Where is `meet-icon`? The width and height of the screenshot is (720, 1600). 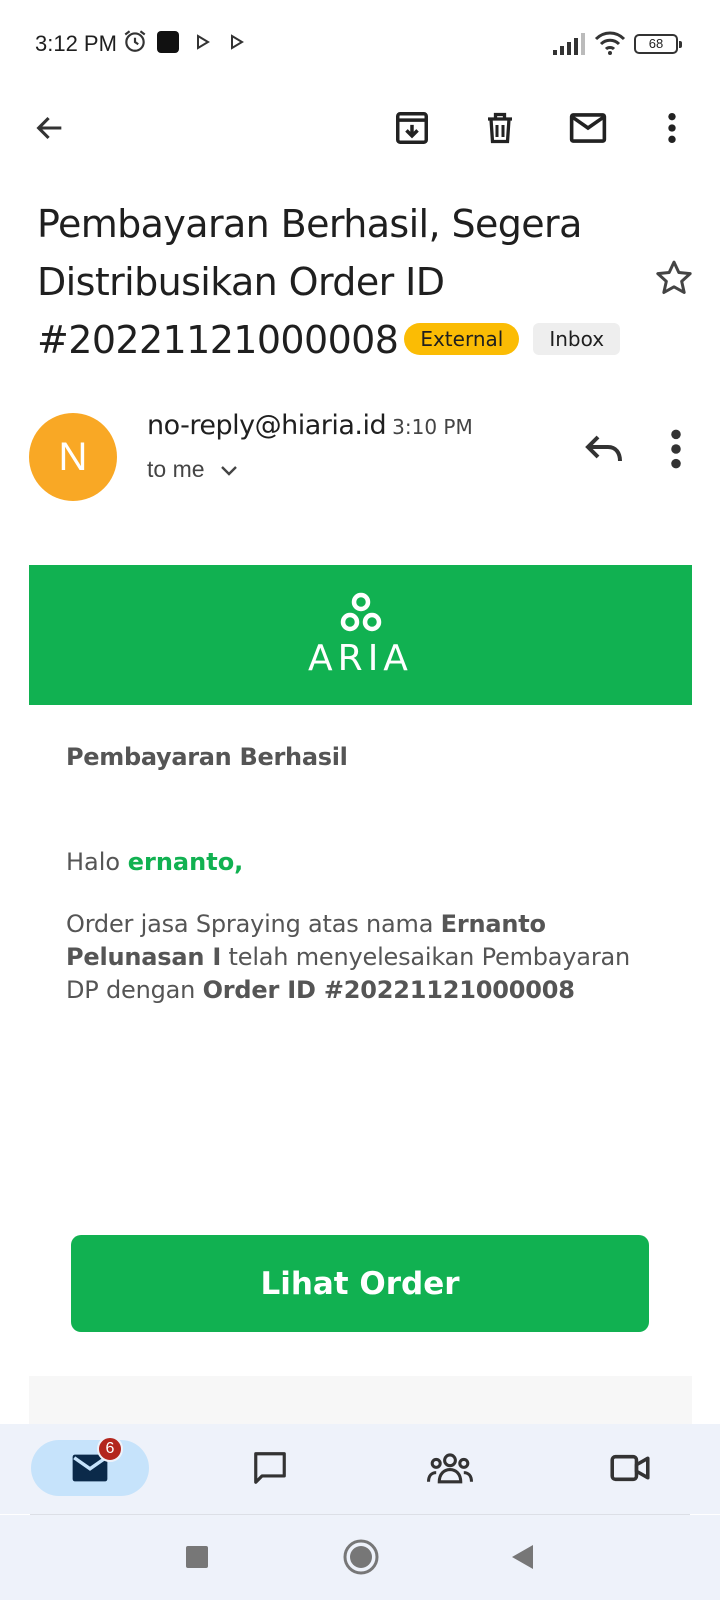 meet-icon is located at coordinates (630, 1468).